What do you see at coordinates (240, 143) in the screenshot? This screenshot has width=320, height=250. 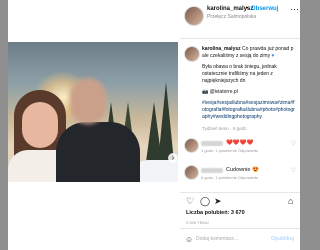 I see `comment-text: ❤️❤️❤️❤️` at bounding box center [240, 143].